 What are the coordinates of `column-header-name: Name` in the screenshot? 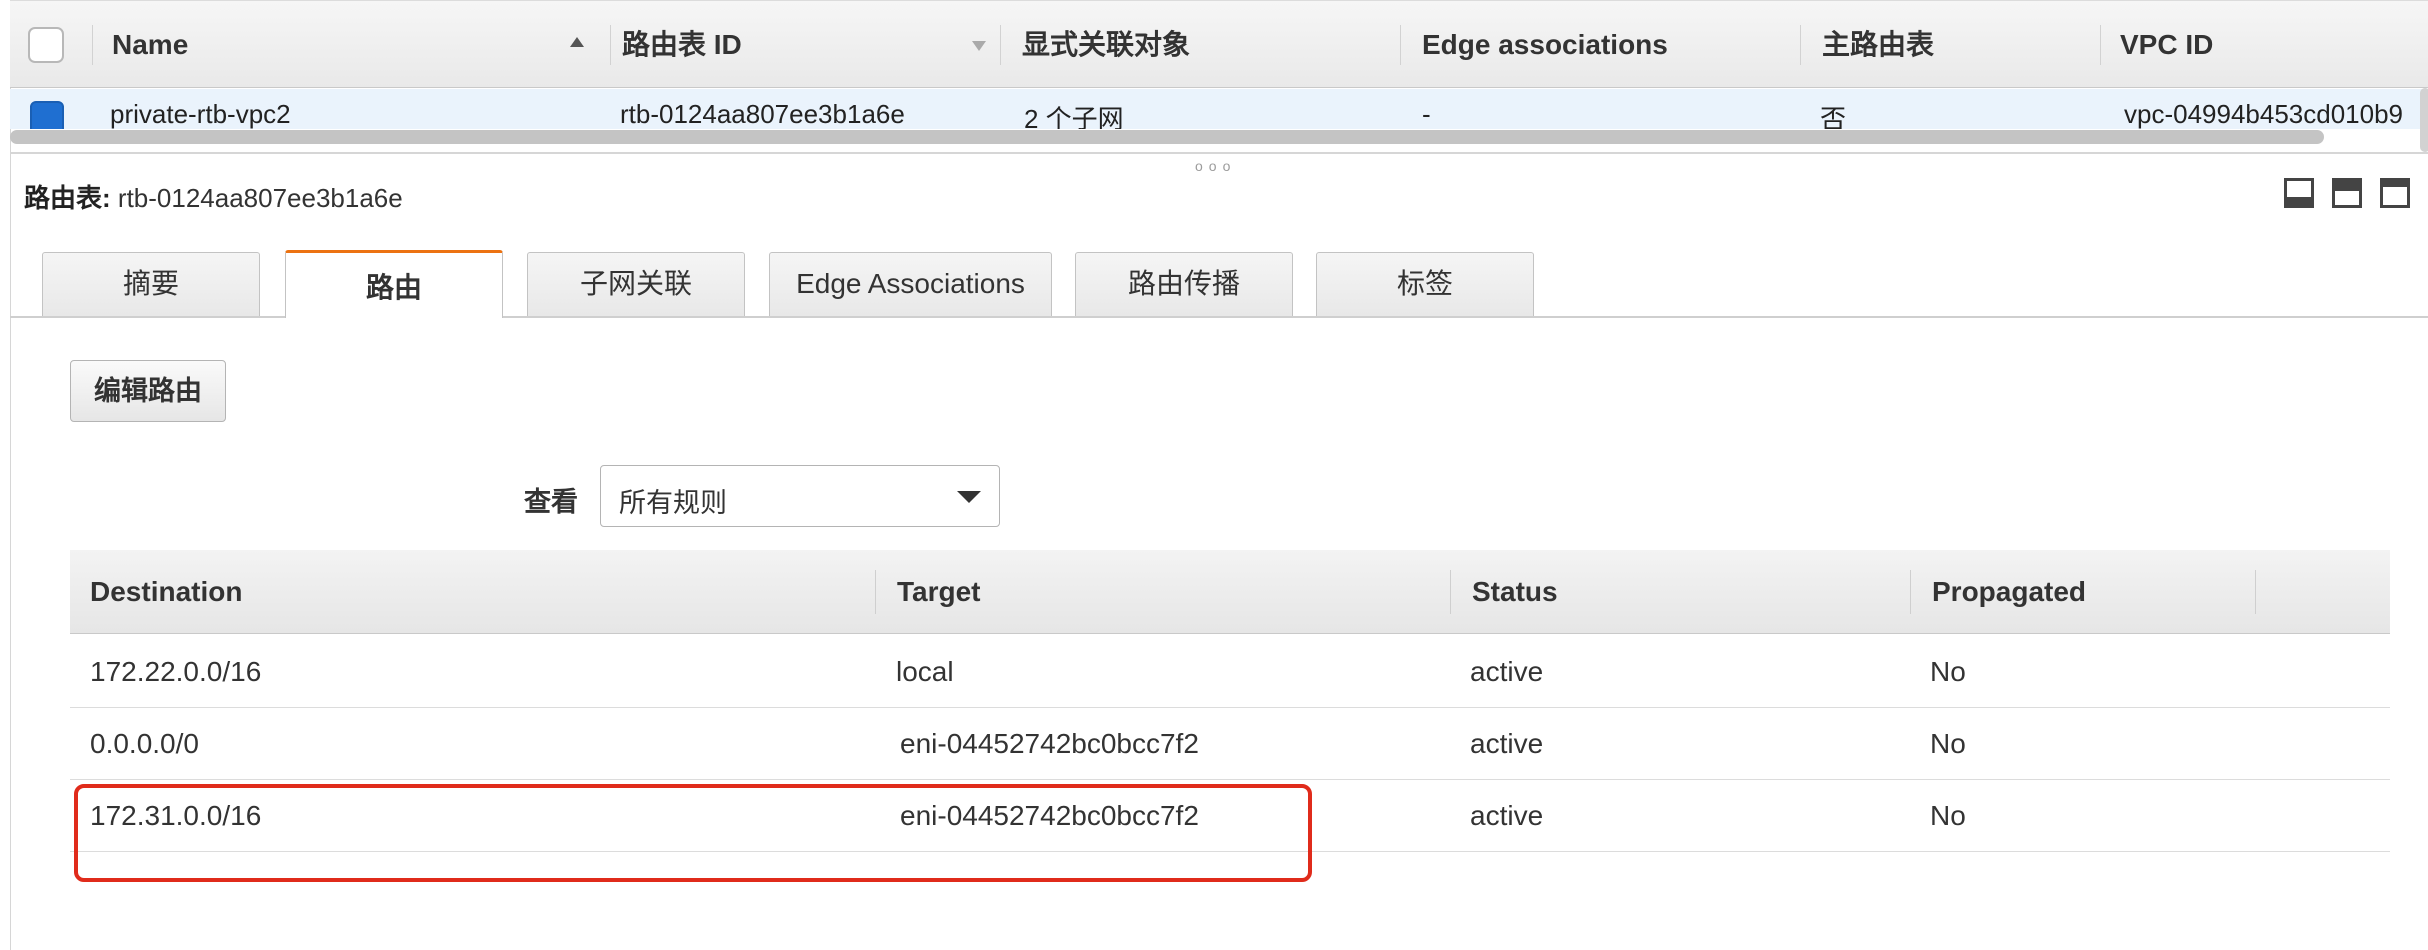 It's located at (150, 45).